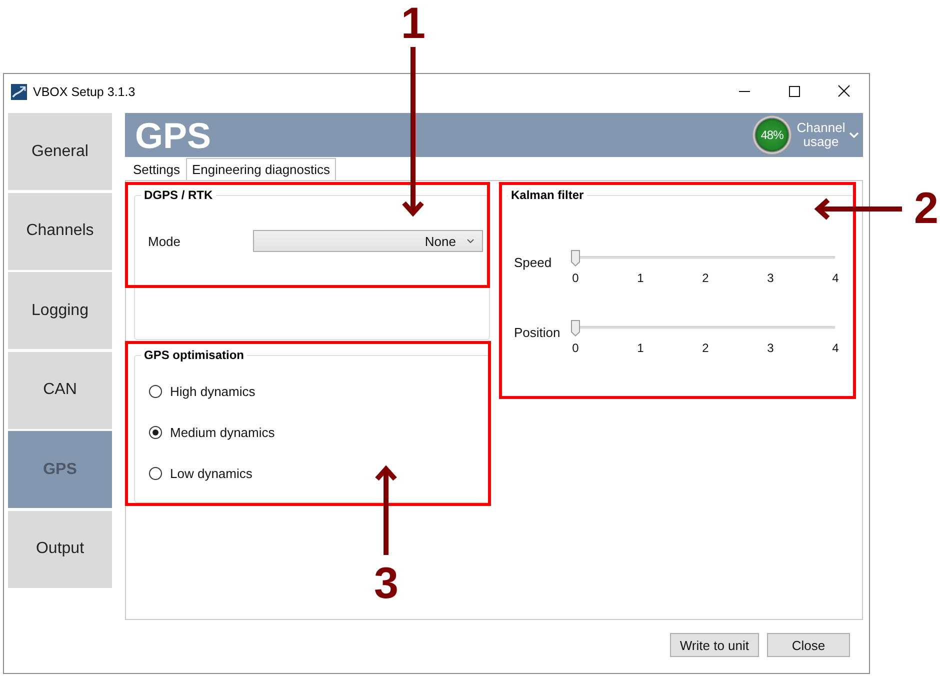 The width and height of the screenshot is (940, 676). What do you see at coordinates (60, 549) in the screenshot?
I see `sidebar-item: Output` at bounding box center [60, 549].